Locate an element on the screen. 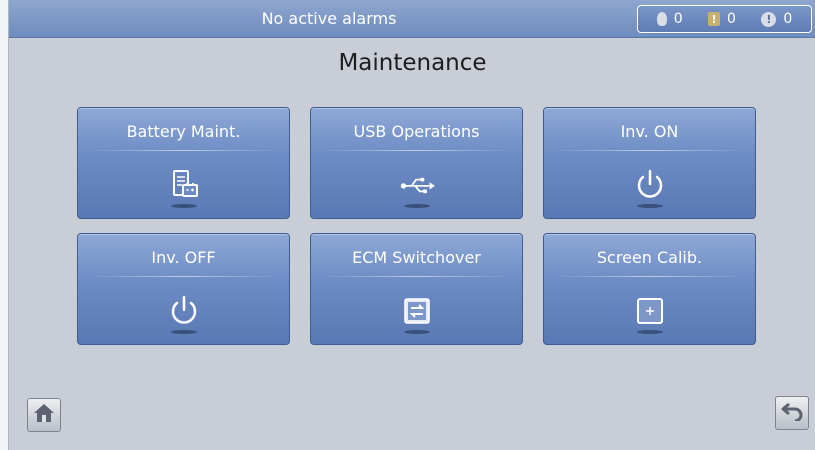 Image resolution: width=815 pixels, height=450 pixels. critical-alarm-icon is located at coordinates (661, 19).